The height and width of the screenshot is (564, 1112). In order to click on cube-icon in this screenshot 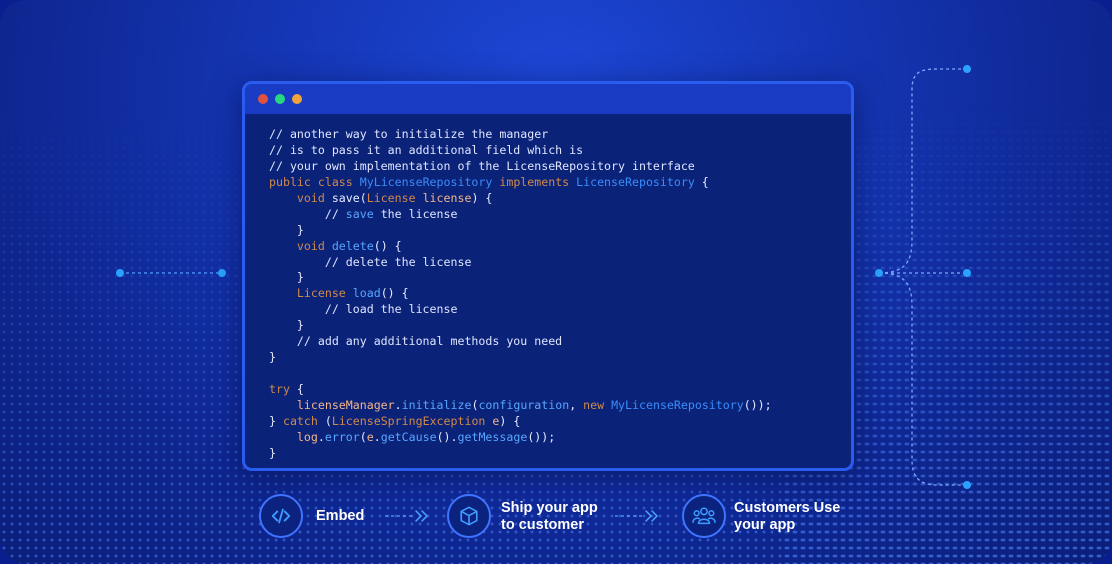, I will do `click(469, 516)`.